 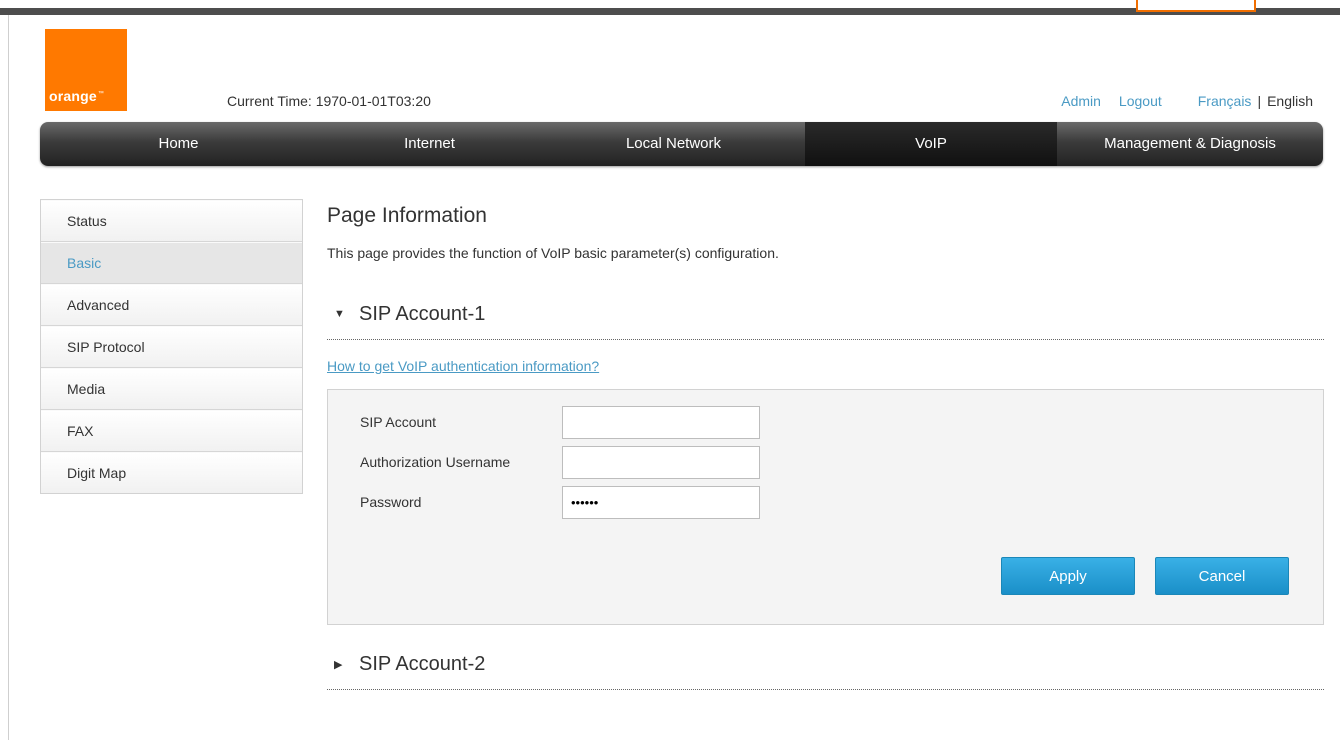 I want to click on top-orange-tab, so click(x=1196, y=6).